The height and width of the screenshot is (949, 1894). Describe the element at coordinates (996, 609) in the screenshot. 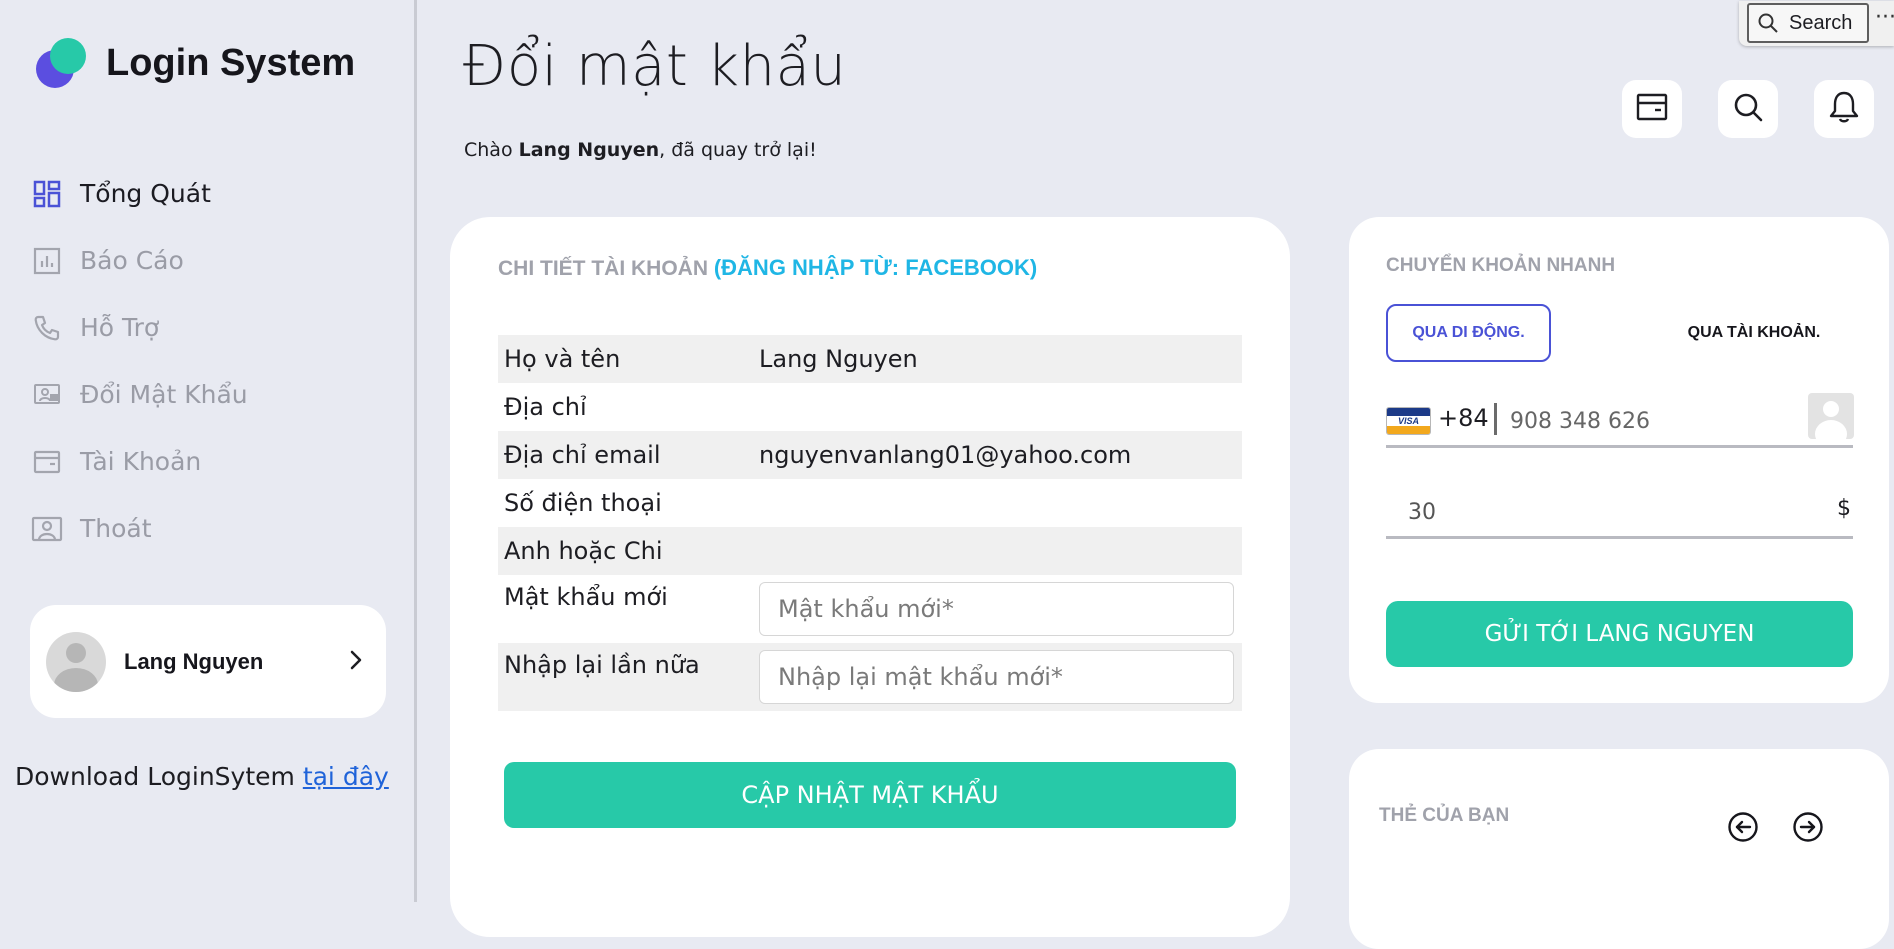

I see `new-password-input` at that location.